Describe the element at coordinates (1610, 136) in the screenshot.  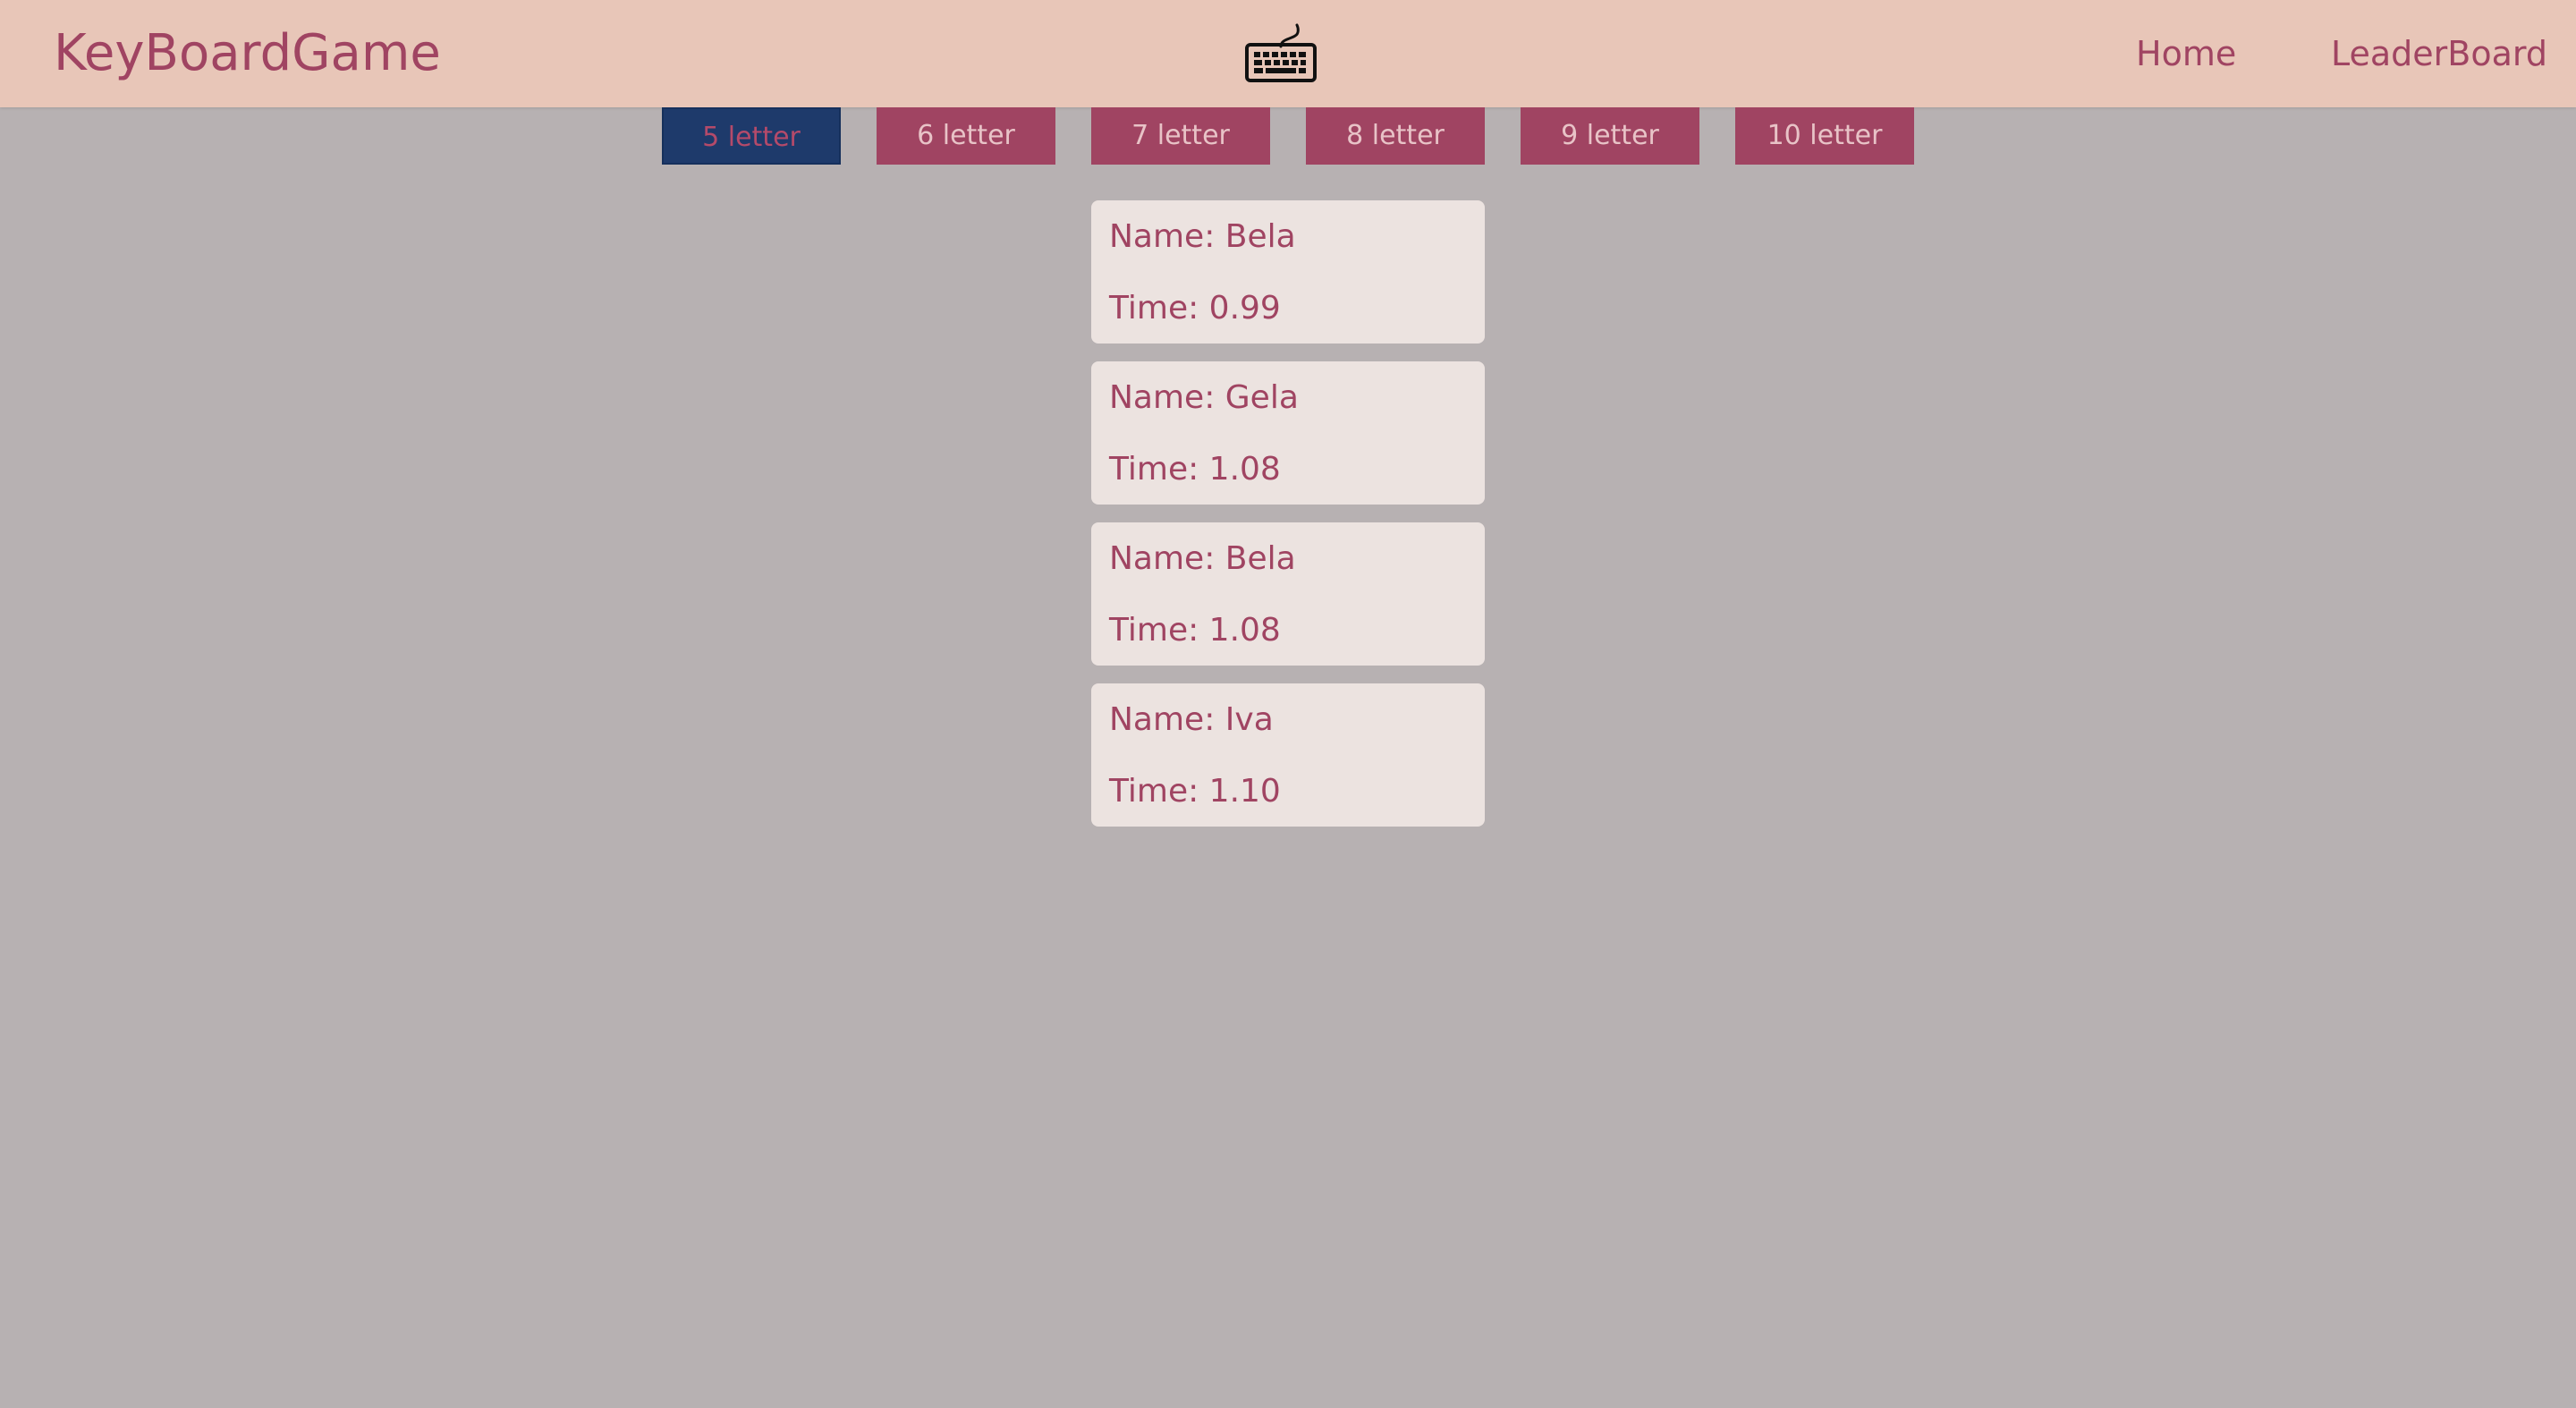
I see `filter-9-letter-button: 9 letter` at that location.